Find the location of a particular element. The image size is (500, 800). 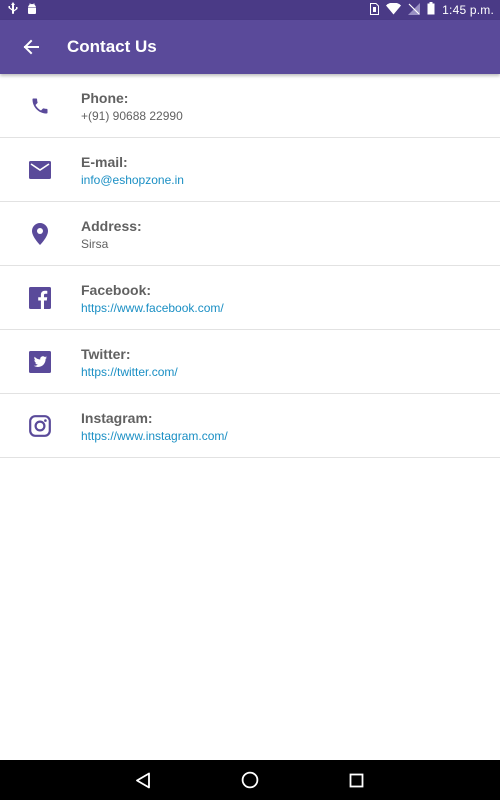

contact-item-phone: Phone: +(91) 90688 22990 is located at coordinates (250, 106).